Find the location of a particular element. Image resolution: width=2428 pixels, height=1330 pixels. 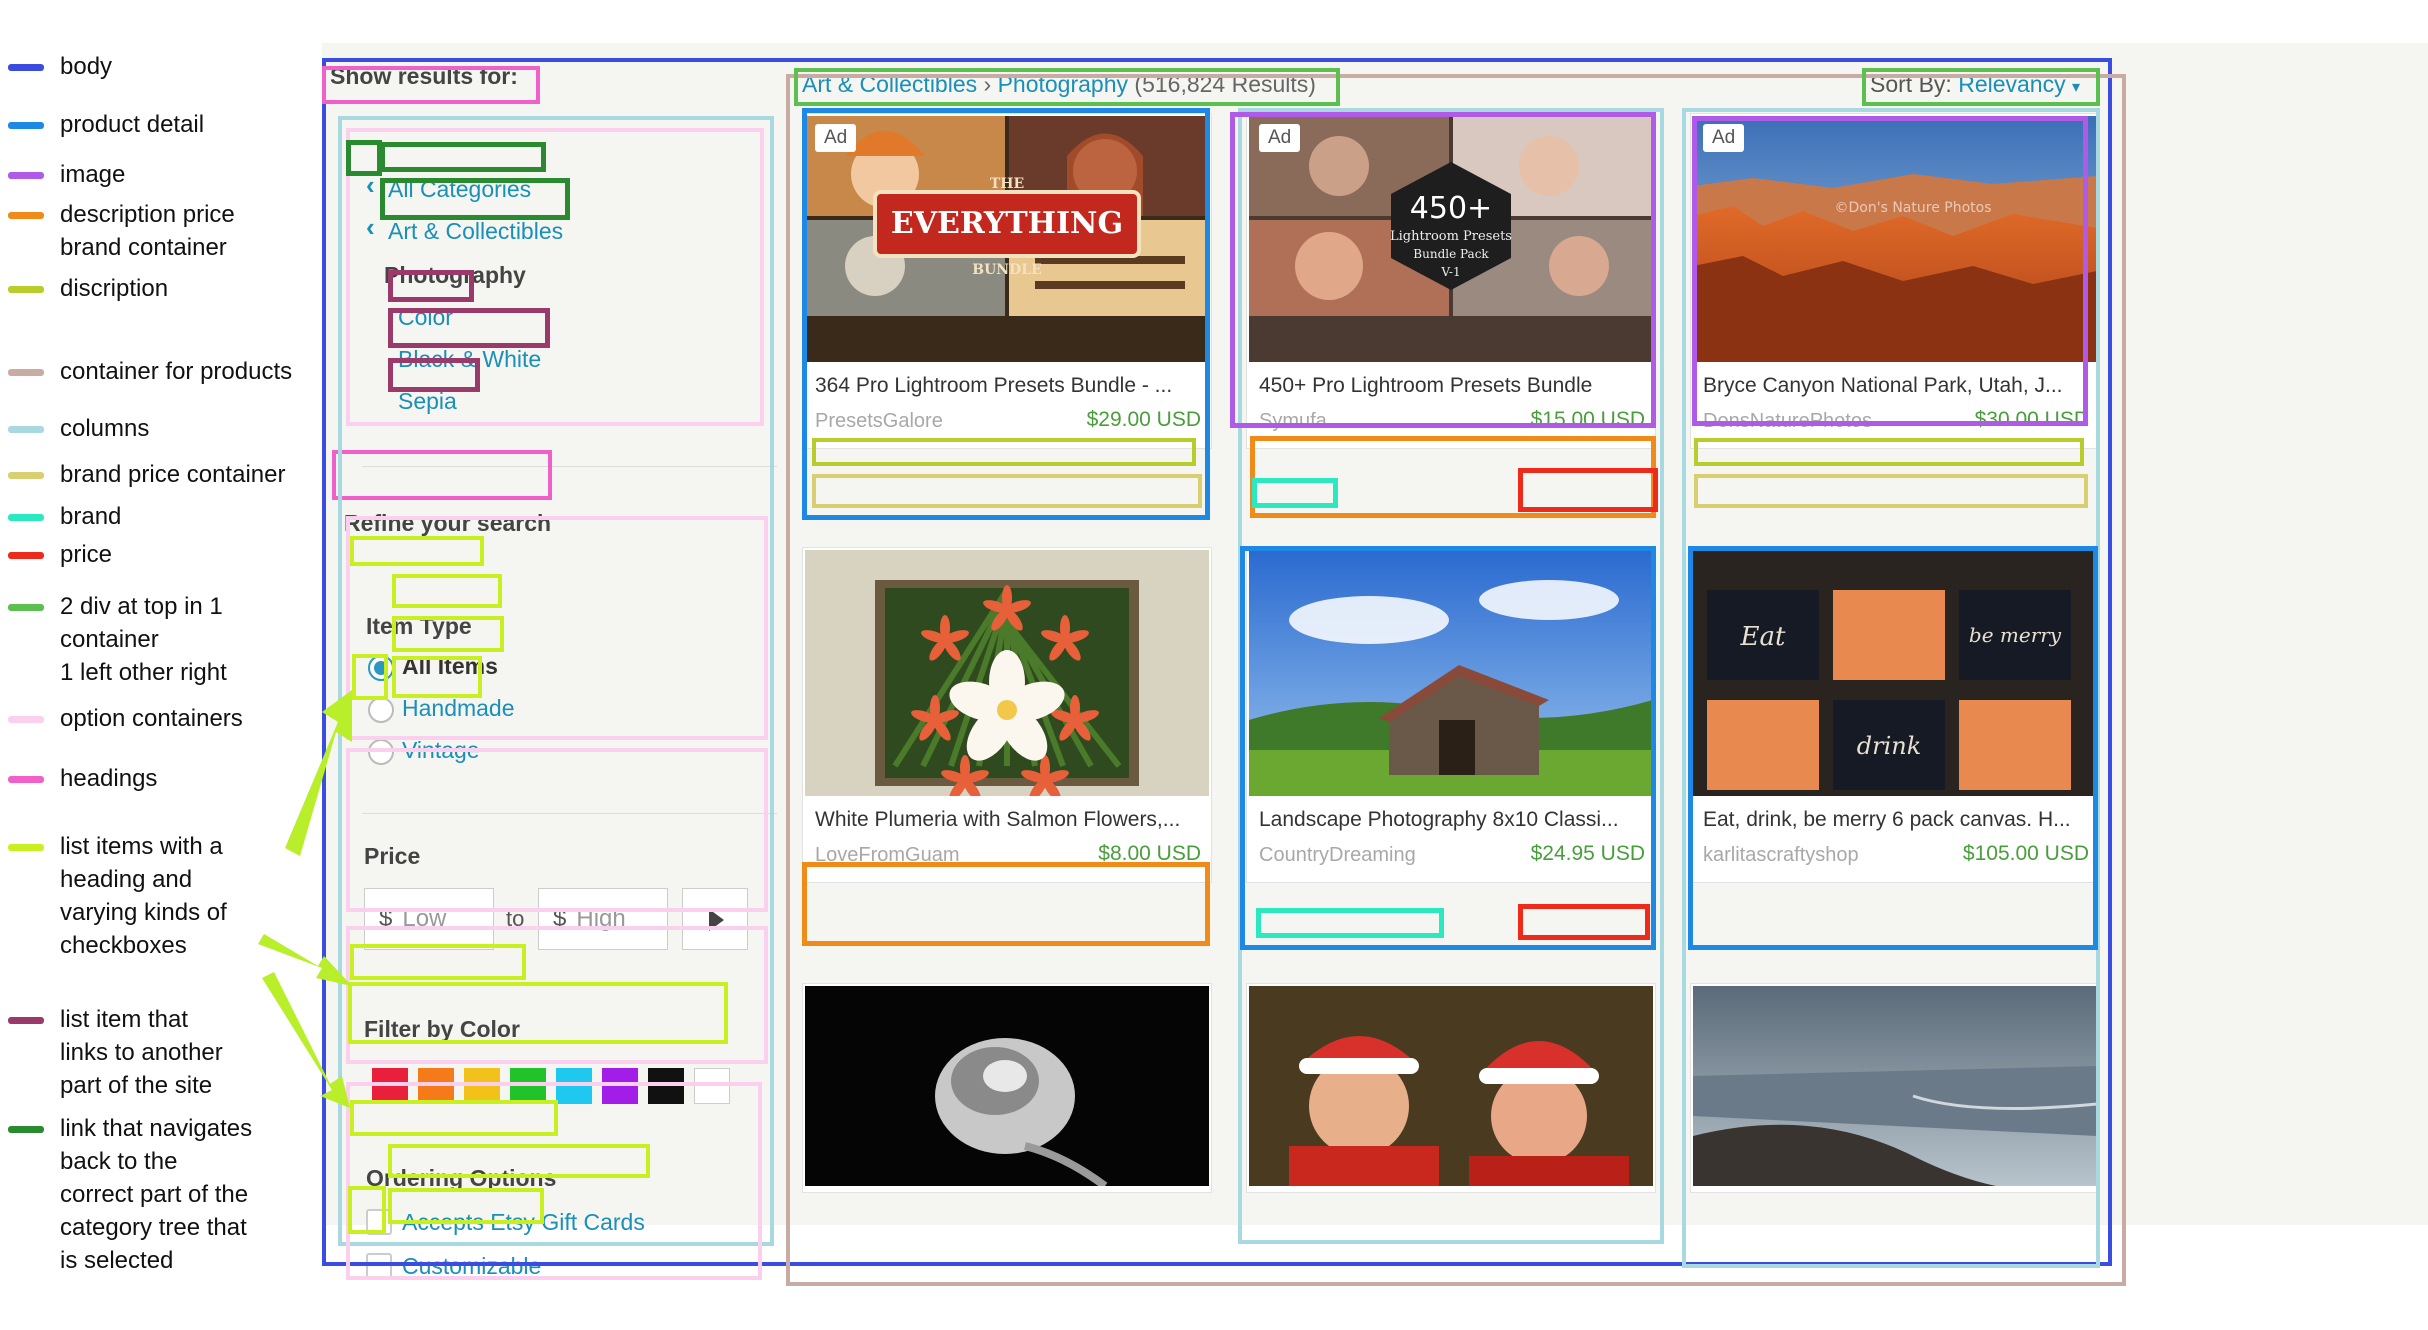

radio-all-items is located at coordinates (381, 668).